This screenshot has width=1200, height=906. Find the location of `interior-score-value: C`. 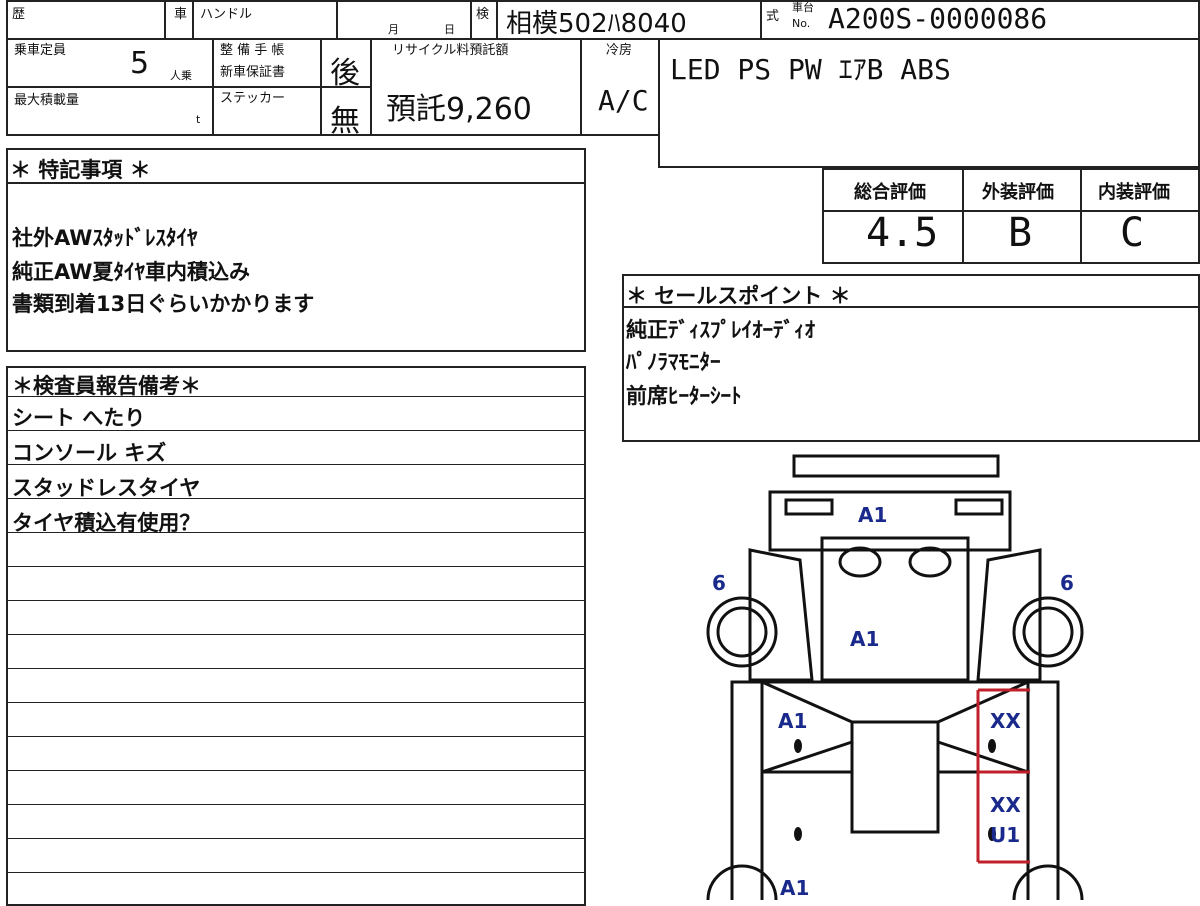

interior-score-value: C is located at coordinates (1132, 233).